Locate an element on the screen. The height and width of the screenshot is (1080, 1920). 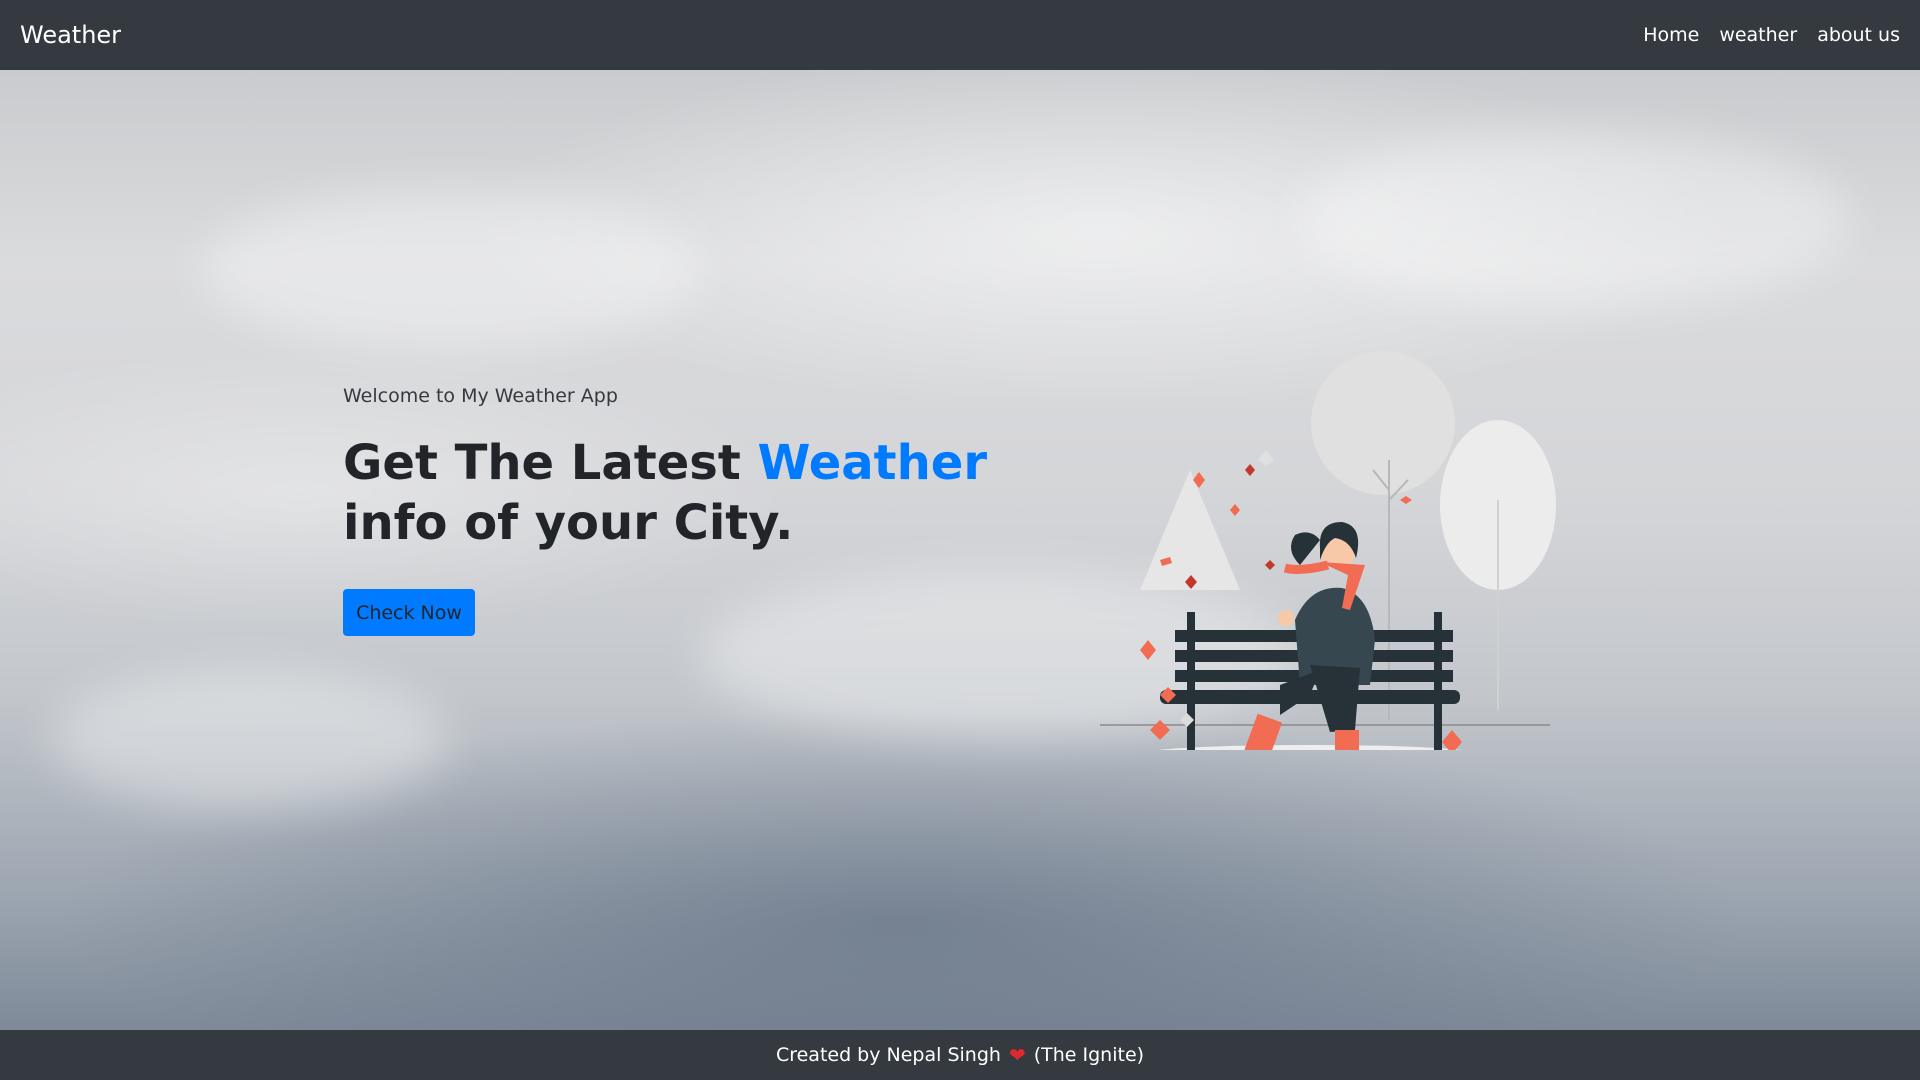
woman-on-bench-illustration is located at coordinates (1328, 550).